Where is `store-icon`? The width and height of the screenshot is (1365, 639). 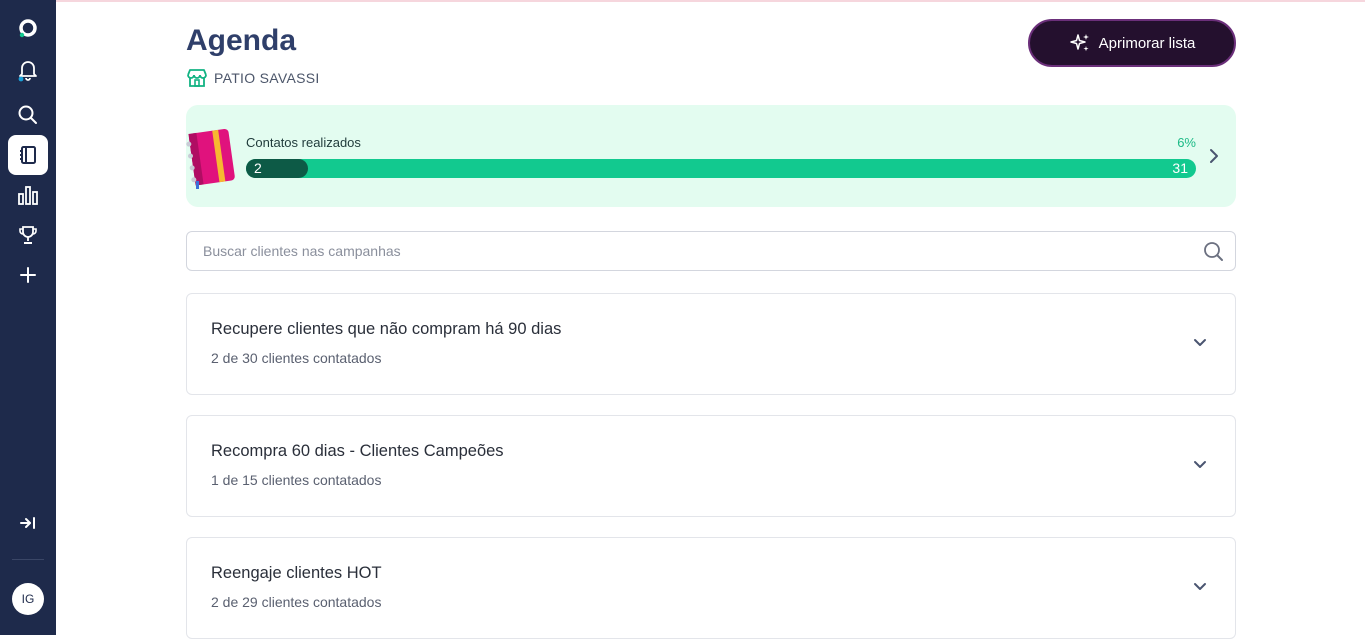
store-icon is located at coordinates (197, 78).